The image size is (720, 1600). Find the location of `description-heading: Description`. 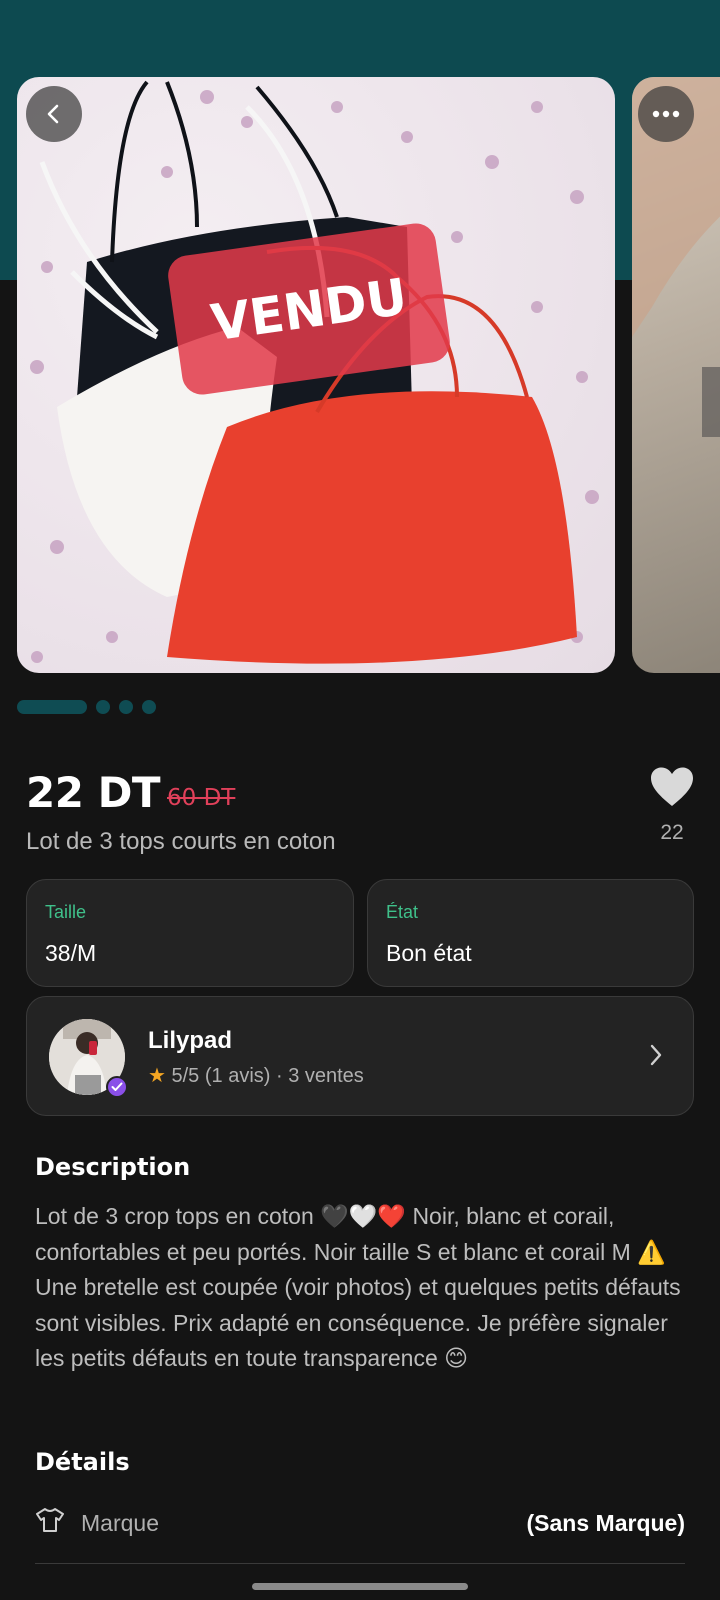

description-heading: Description is located at coordinates (113, 1167).